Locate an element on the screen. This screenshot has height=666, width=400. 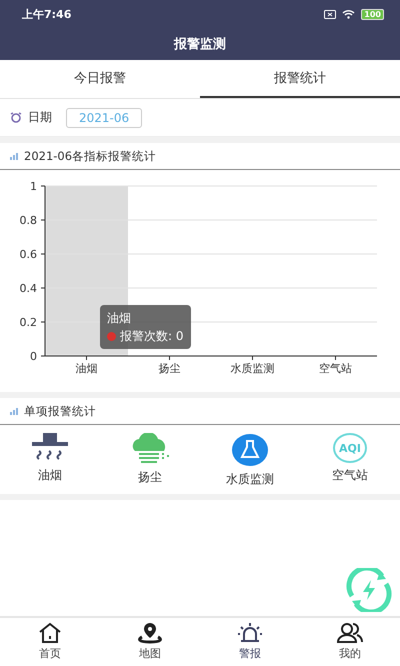
map-pin-icon is located at coordinates (150, 633).